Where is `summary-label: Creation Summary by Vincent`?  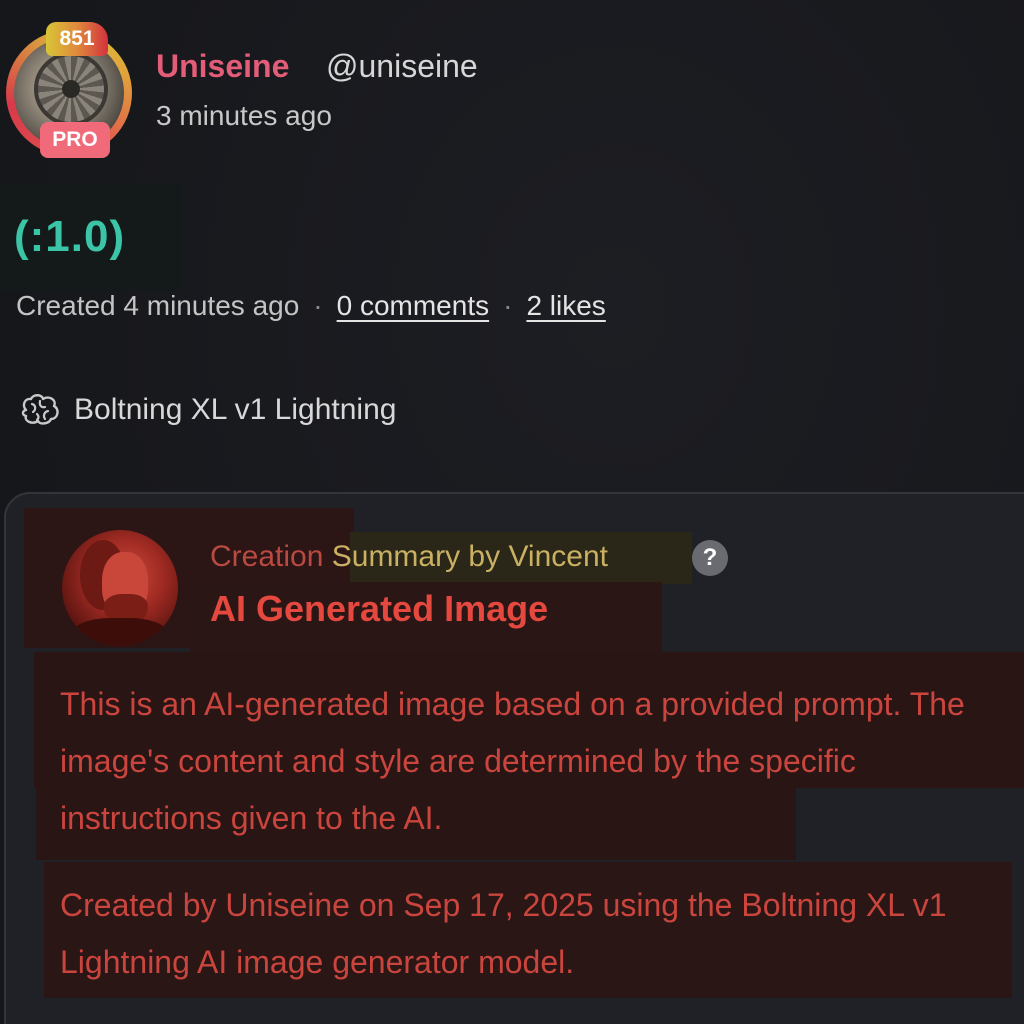 summary-label: Creation Summary by Vincent is located at coordinates (409, 557).